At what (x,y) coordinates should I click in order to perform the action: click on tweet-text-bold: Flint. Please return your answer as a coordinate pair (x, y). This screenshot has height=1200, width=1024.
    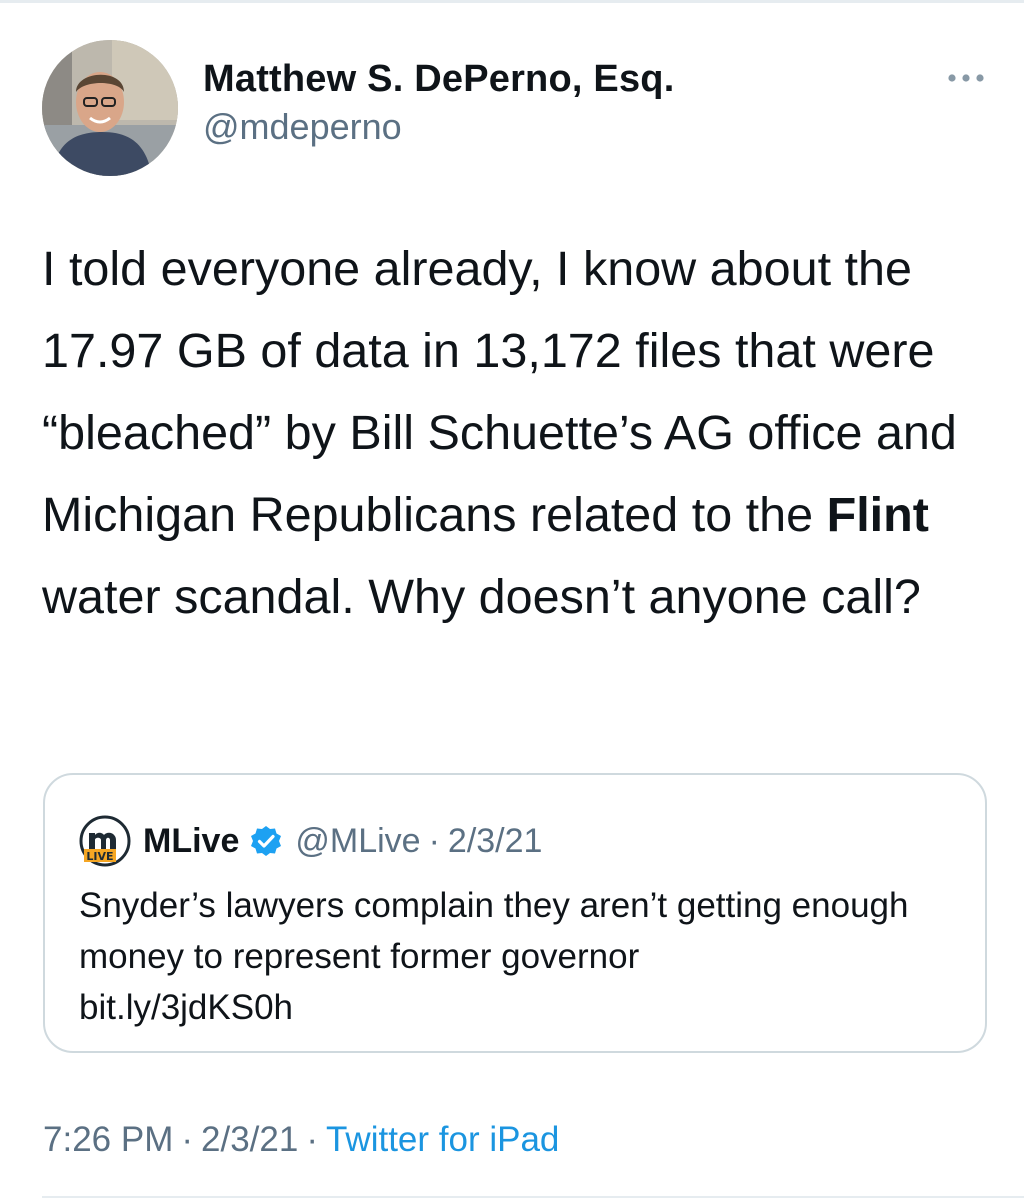
    Looking at the image, I should click on (877, 515).